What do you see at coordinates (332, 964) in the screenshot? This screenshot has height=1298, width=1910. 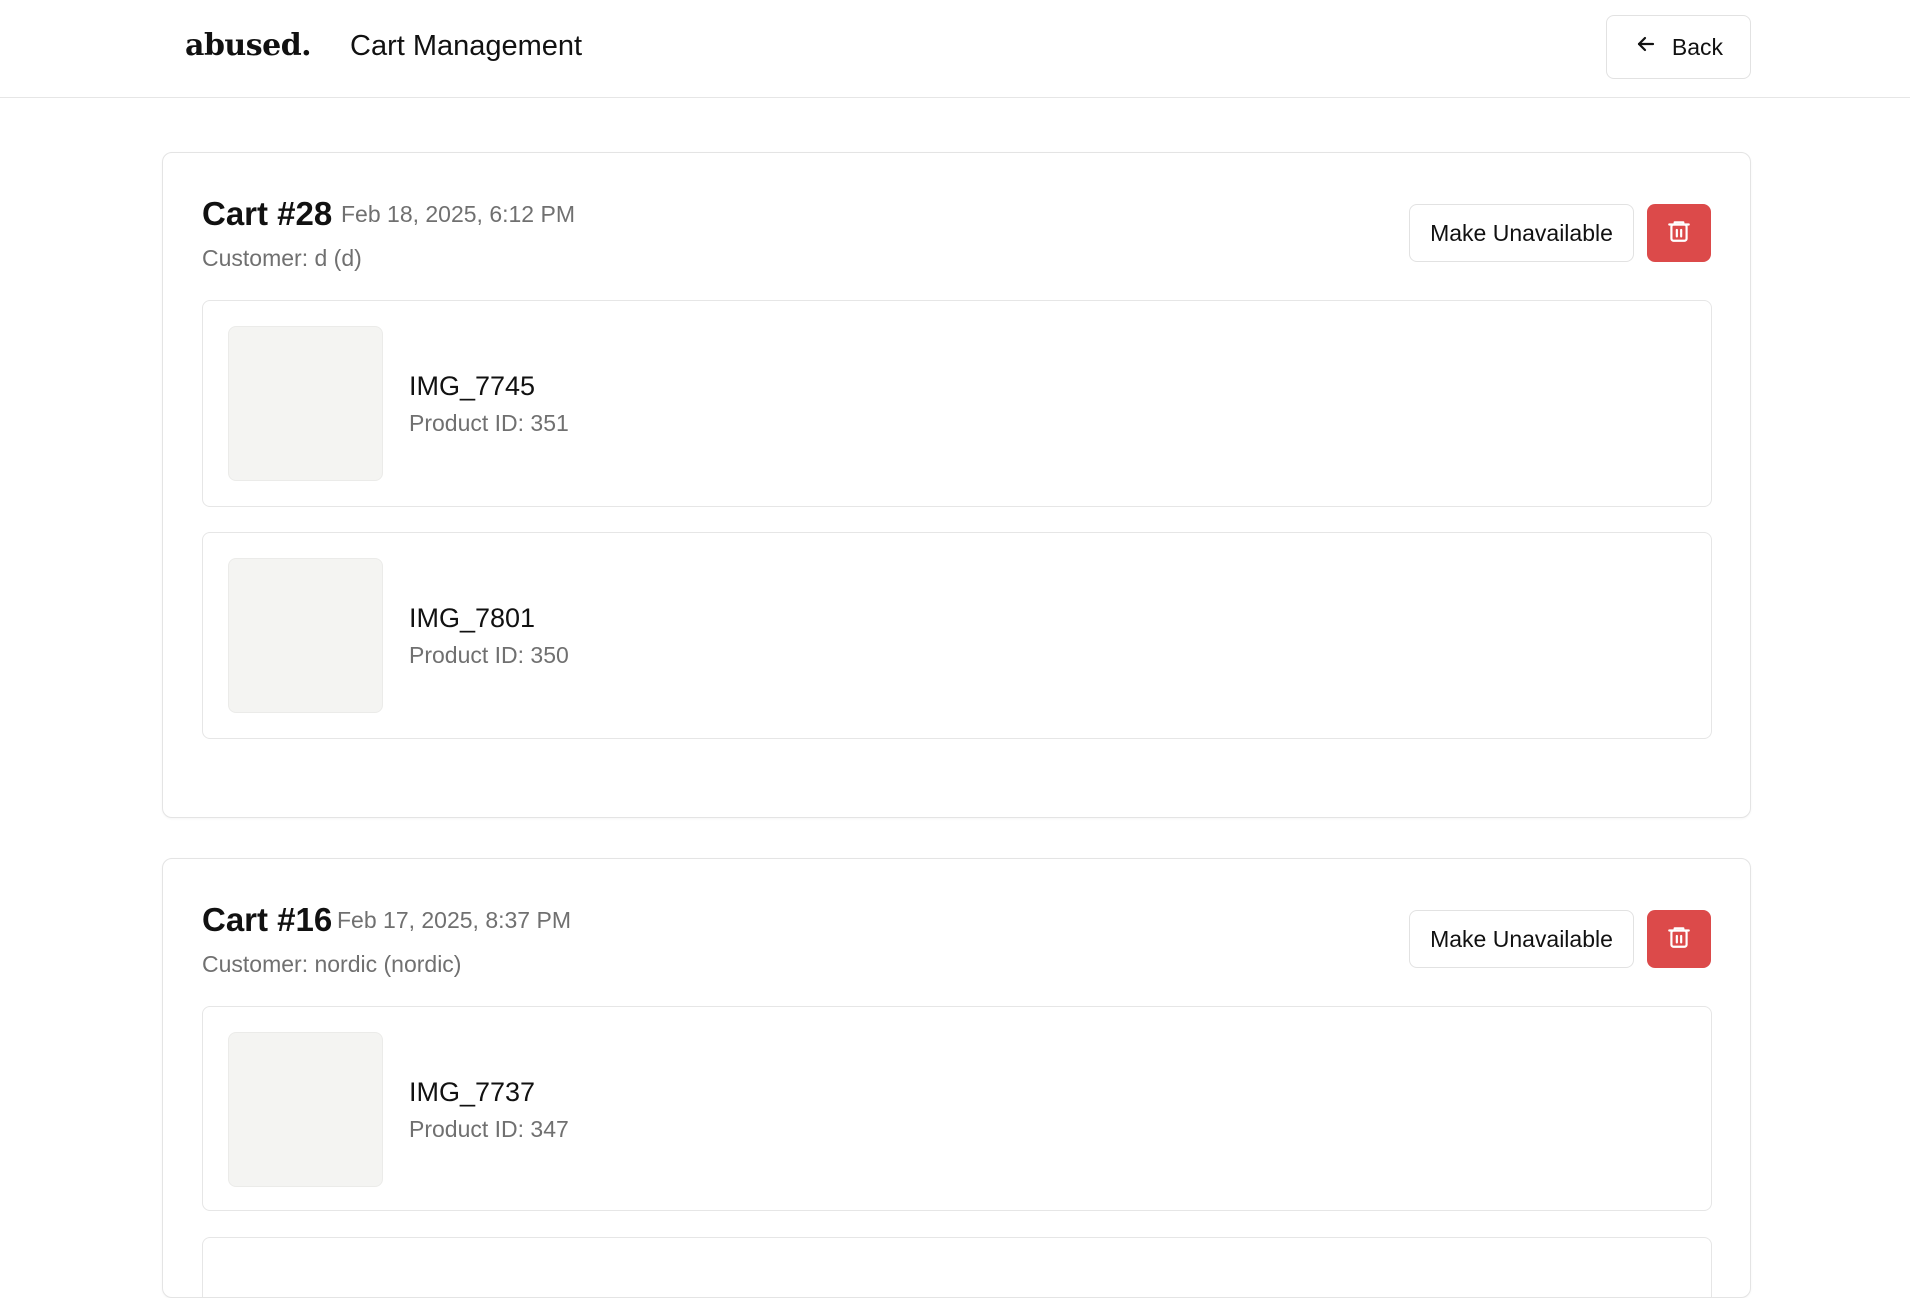 I see `cart-customer: Customer: nordic (nordic)` at bounding box center [332, 964].